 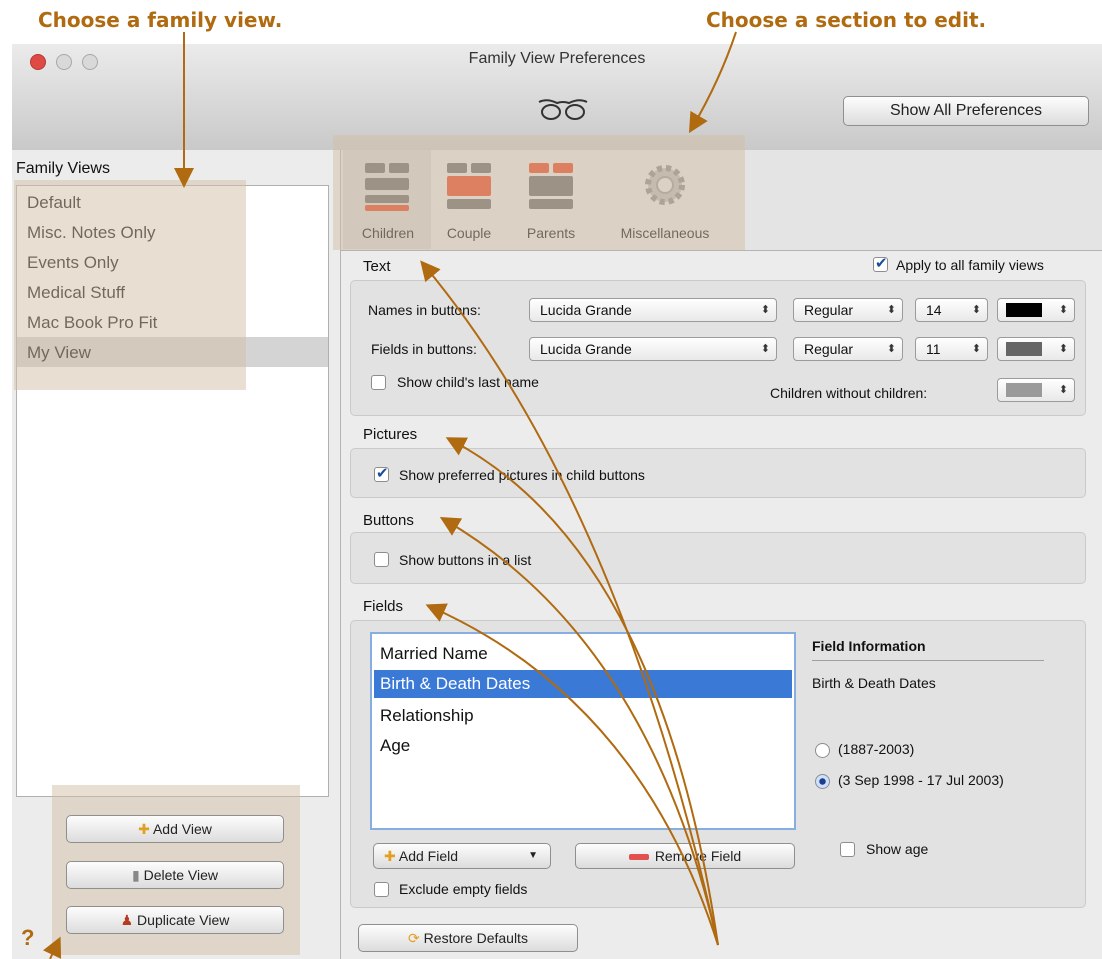 I want to click on arrow-buttons, so click(x=579, y=731).